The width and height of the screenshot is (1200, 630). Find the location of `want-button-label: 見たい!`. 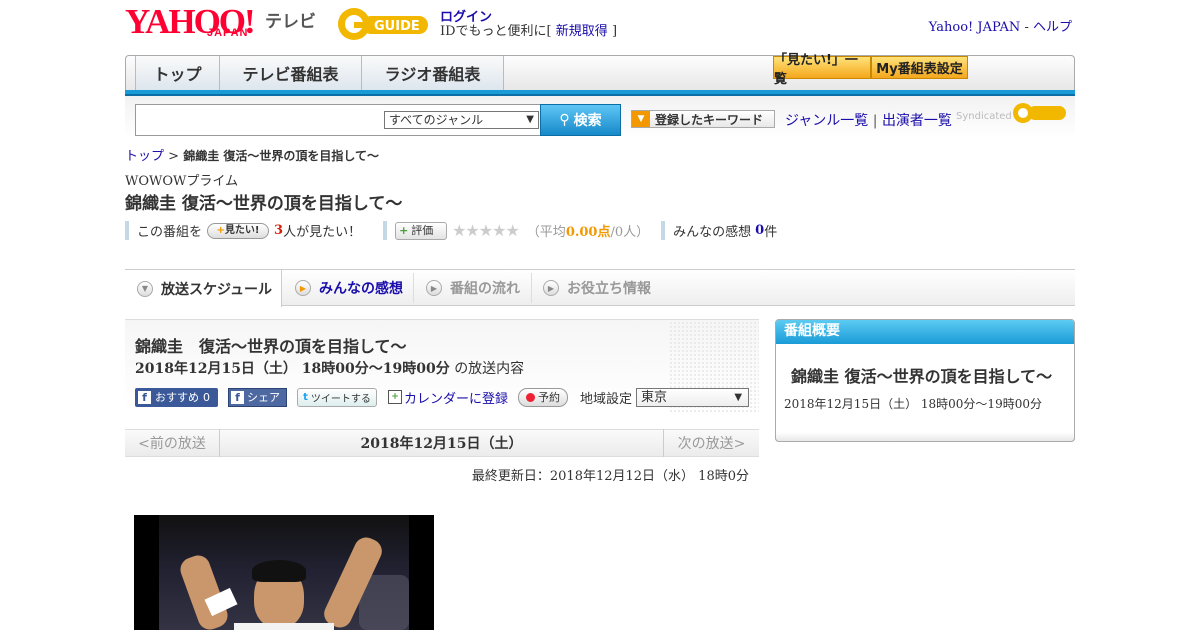

want-button-label: 見たい! is located at coordinates (242, 230).